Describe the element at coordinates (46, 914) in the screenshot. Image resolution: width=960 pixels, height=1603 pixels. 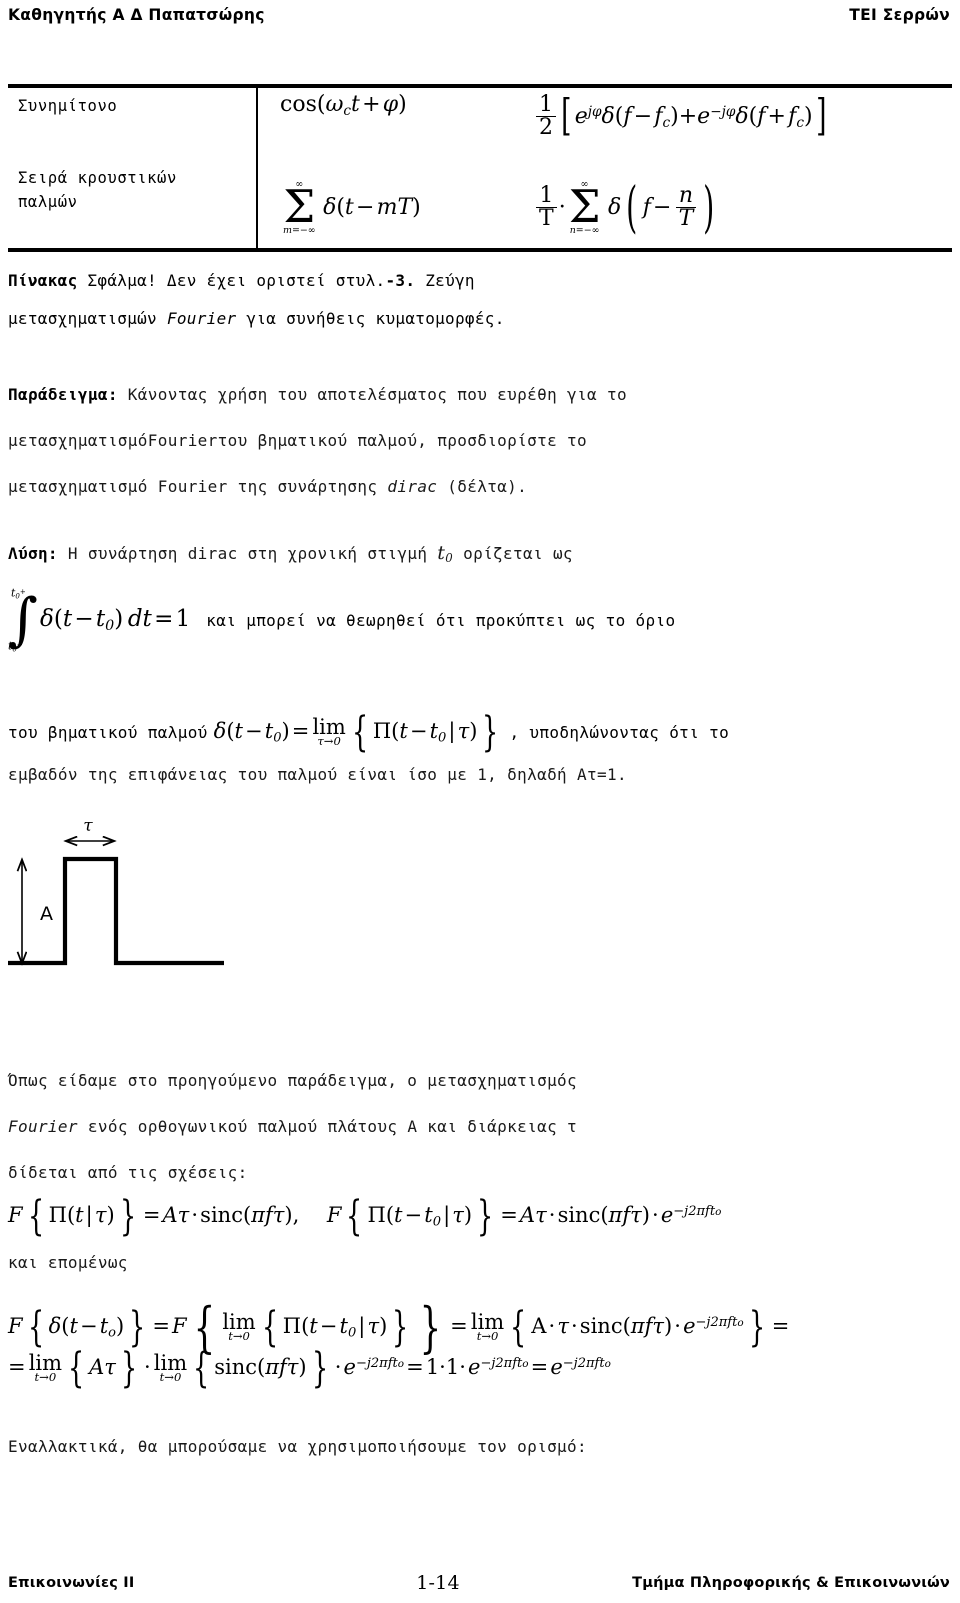
I see `amplitude-label: A` at that location.